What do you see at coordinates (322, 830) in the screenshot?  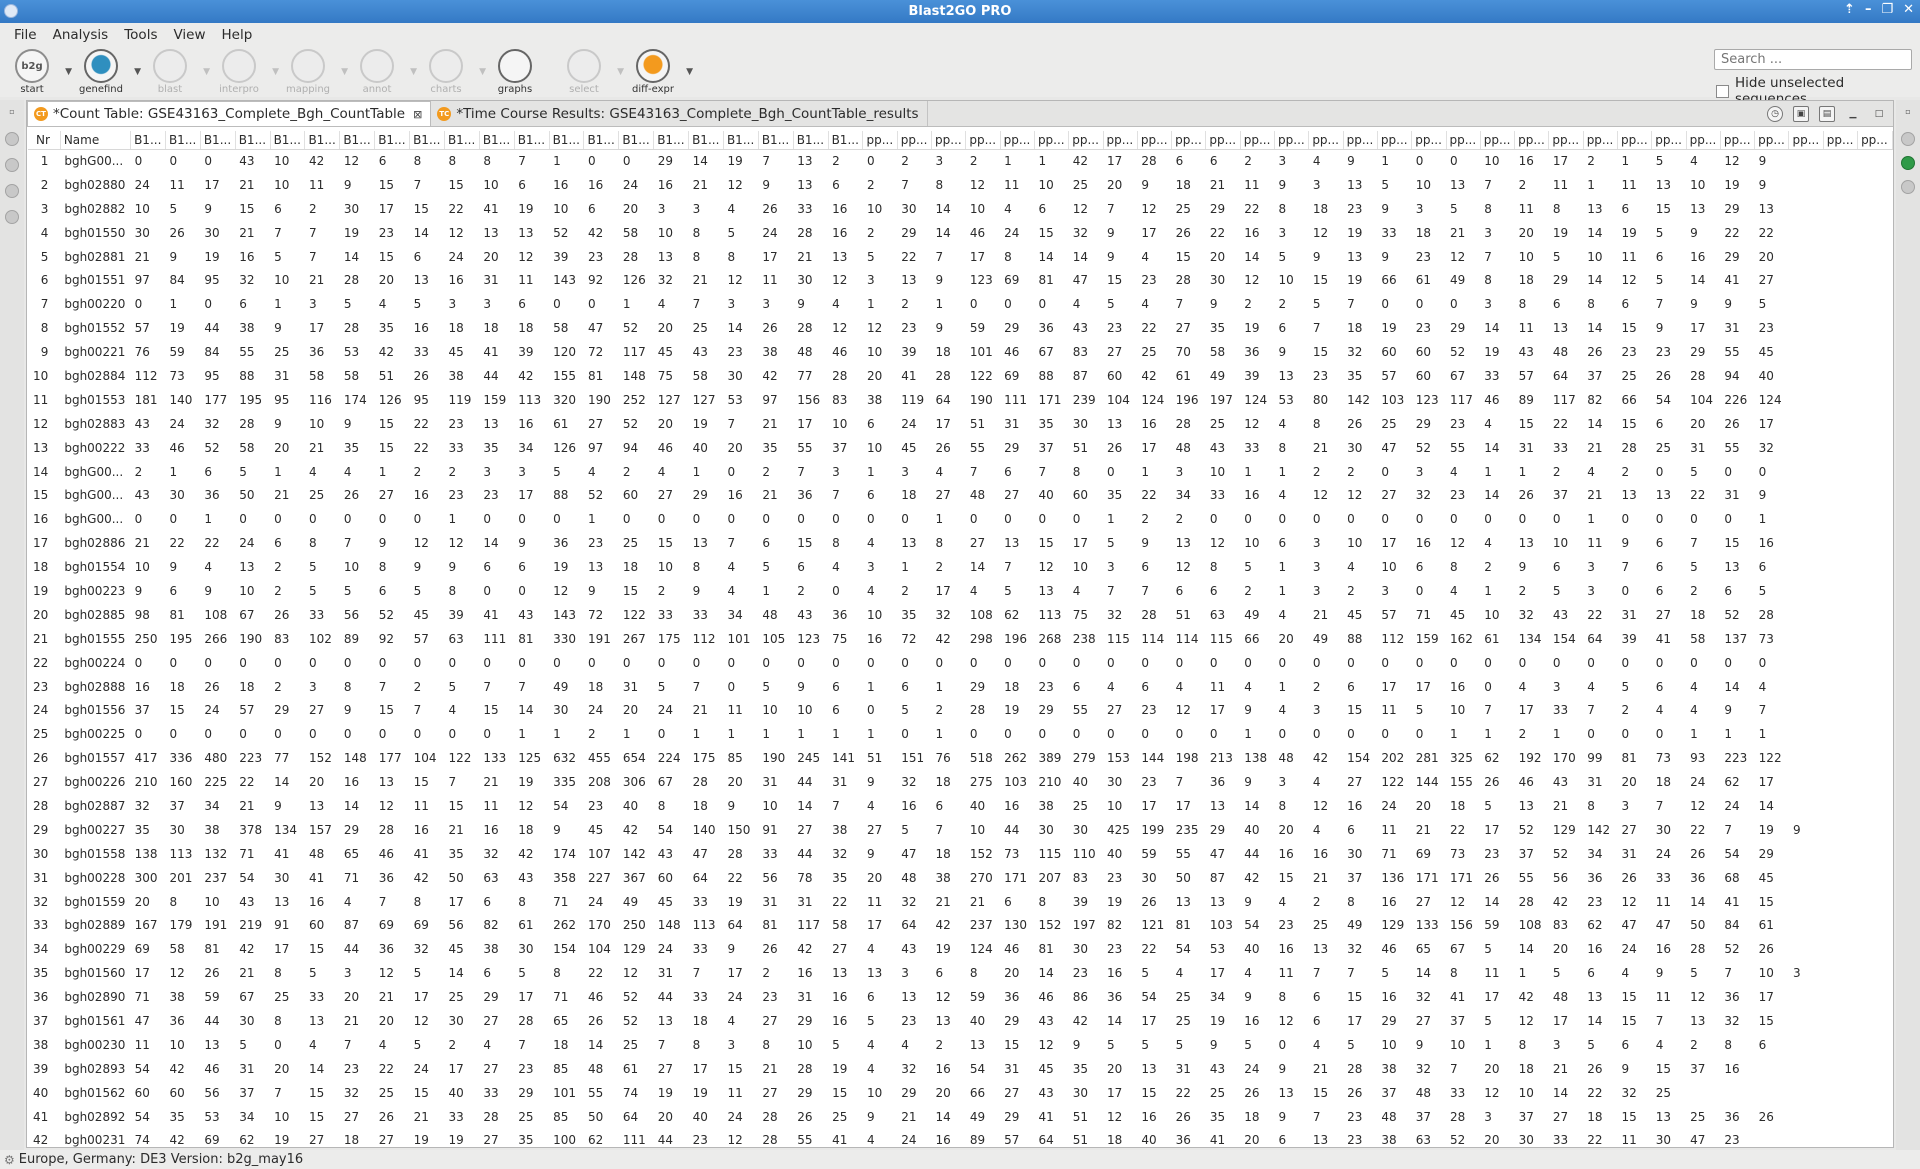 I see `count-cell: 157` at bounding box center [322, 830].